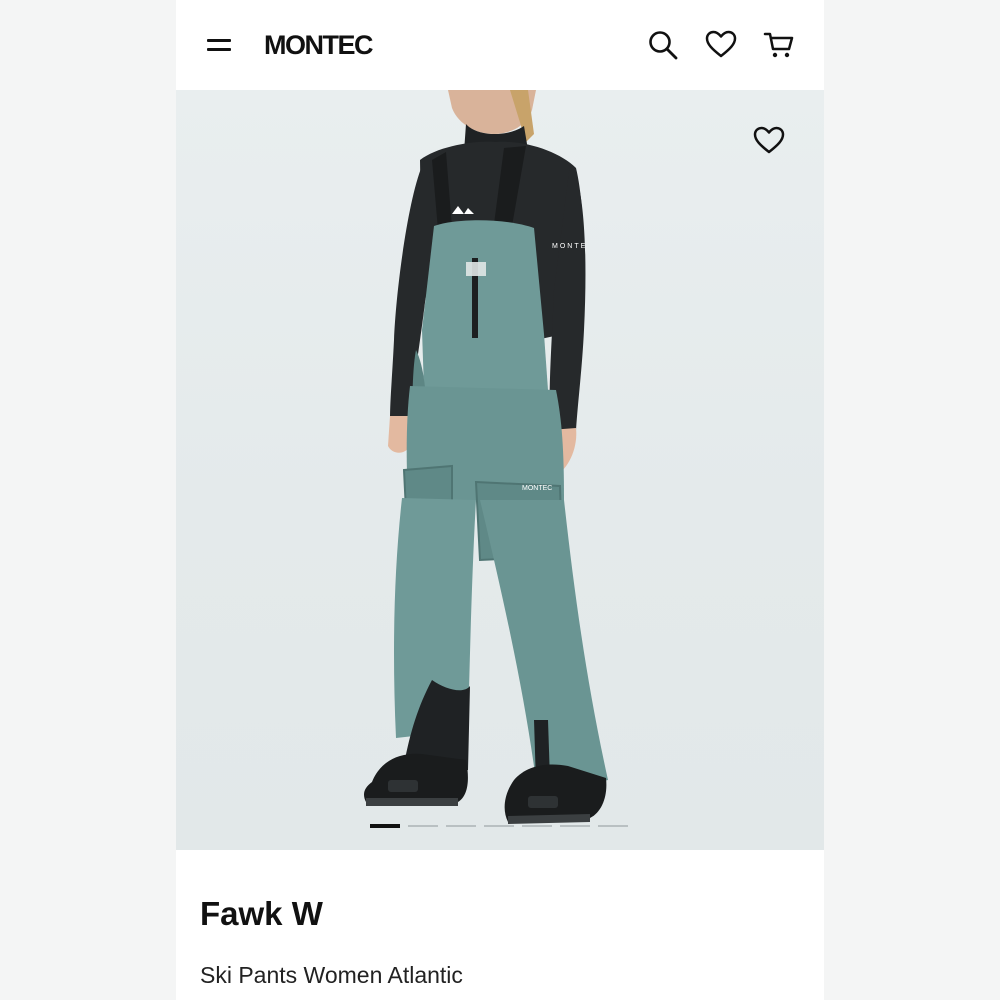 The height and width of the screenshot is (1000, 1000). Describe the element at coordinates (569, 246) in the screenshot. I see `svg-text: MONTE` at that location.